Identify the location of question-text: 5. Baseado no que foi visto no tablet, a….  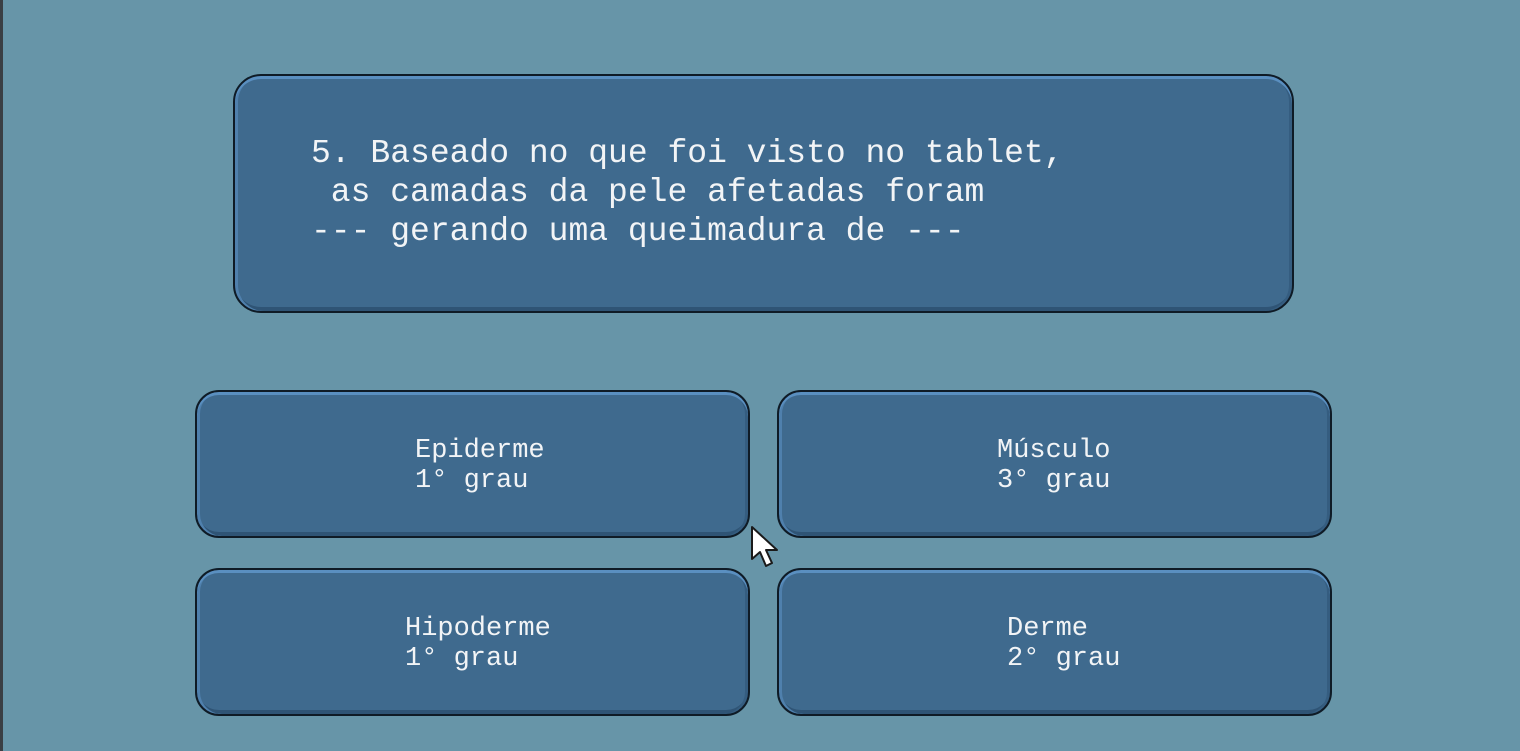
(687, 192).